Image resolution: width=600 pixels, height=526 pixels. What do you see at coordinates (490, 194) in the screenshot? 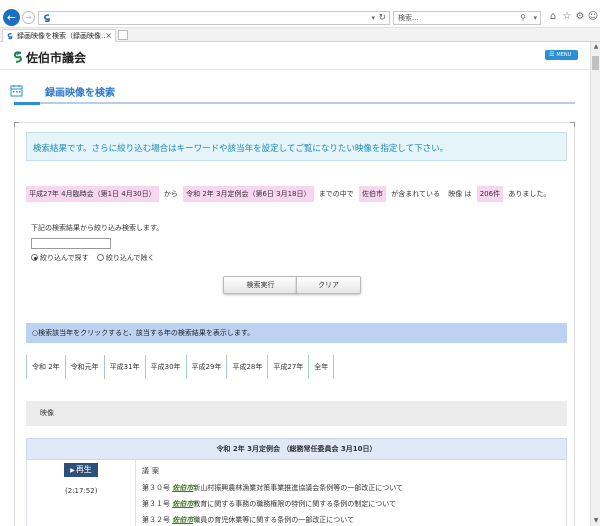
I see `result-count-chip: 206件` at bounding box center [490, 194].